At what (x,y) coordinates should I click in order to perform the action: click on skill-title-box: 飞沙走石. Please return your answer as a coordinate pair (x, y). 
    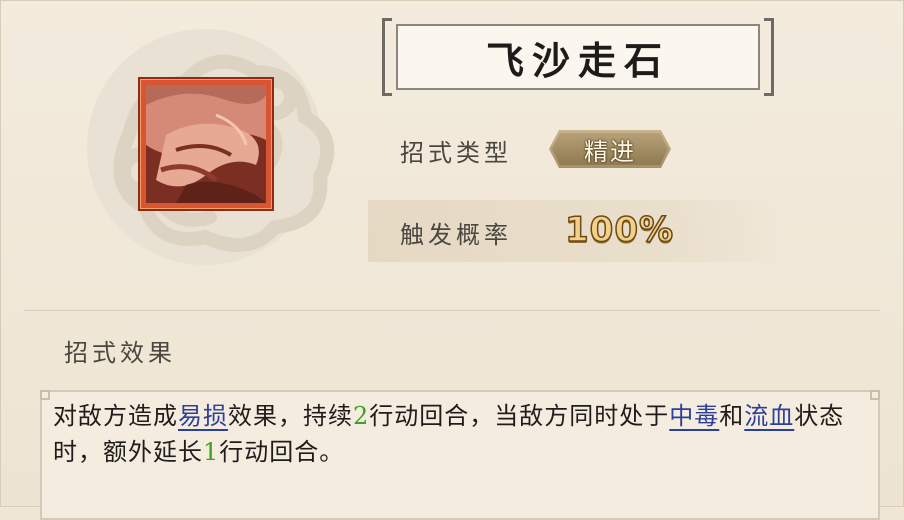
    Looking at the image, I should click on (578, 57).